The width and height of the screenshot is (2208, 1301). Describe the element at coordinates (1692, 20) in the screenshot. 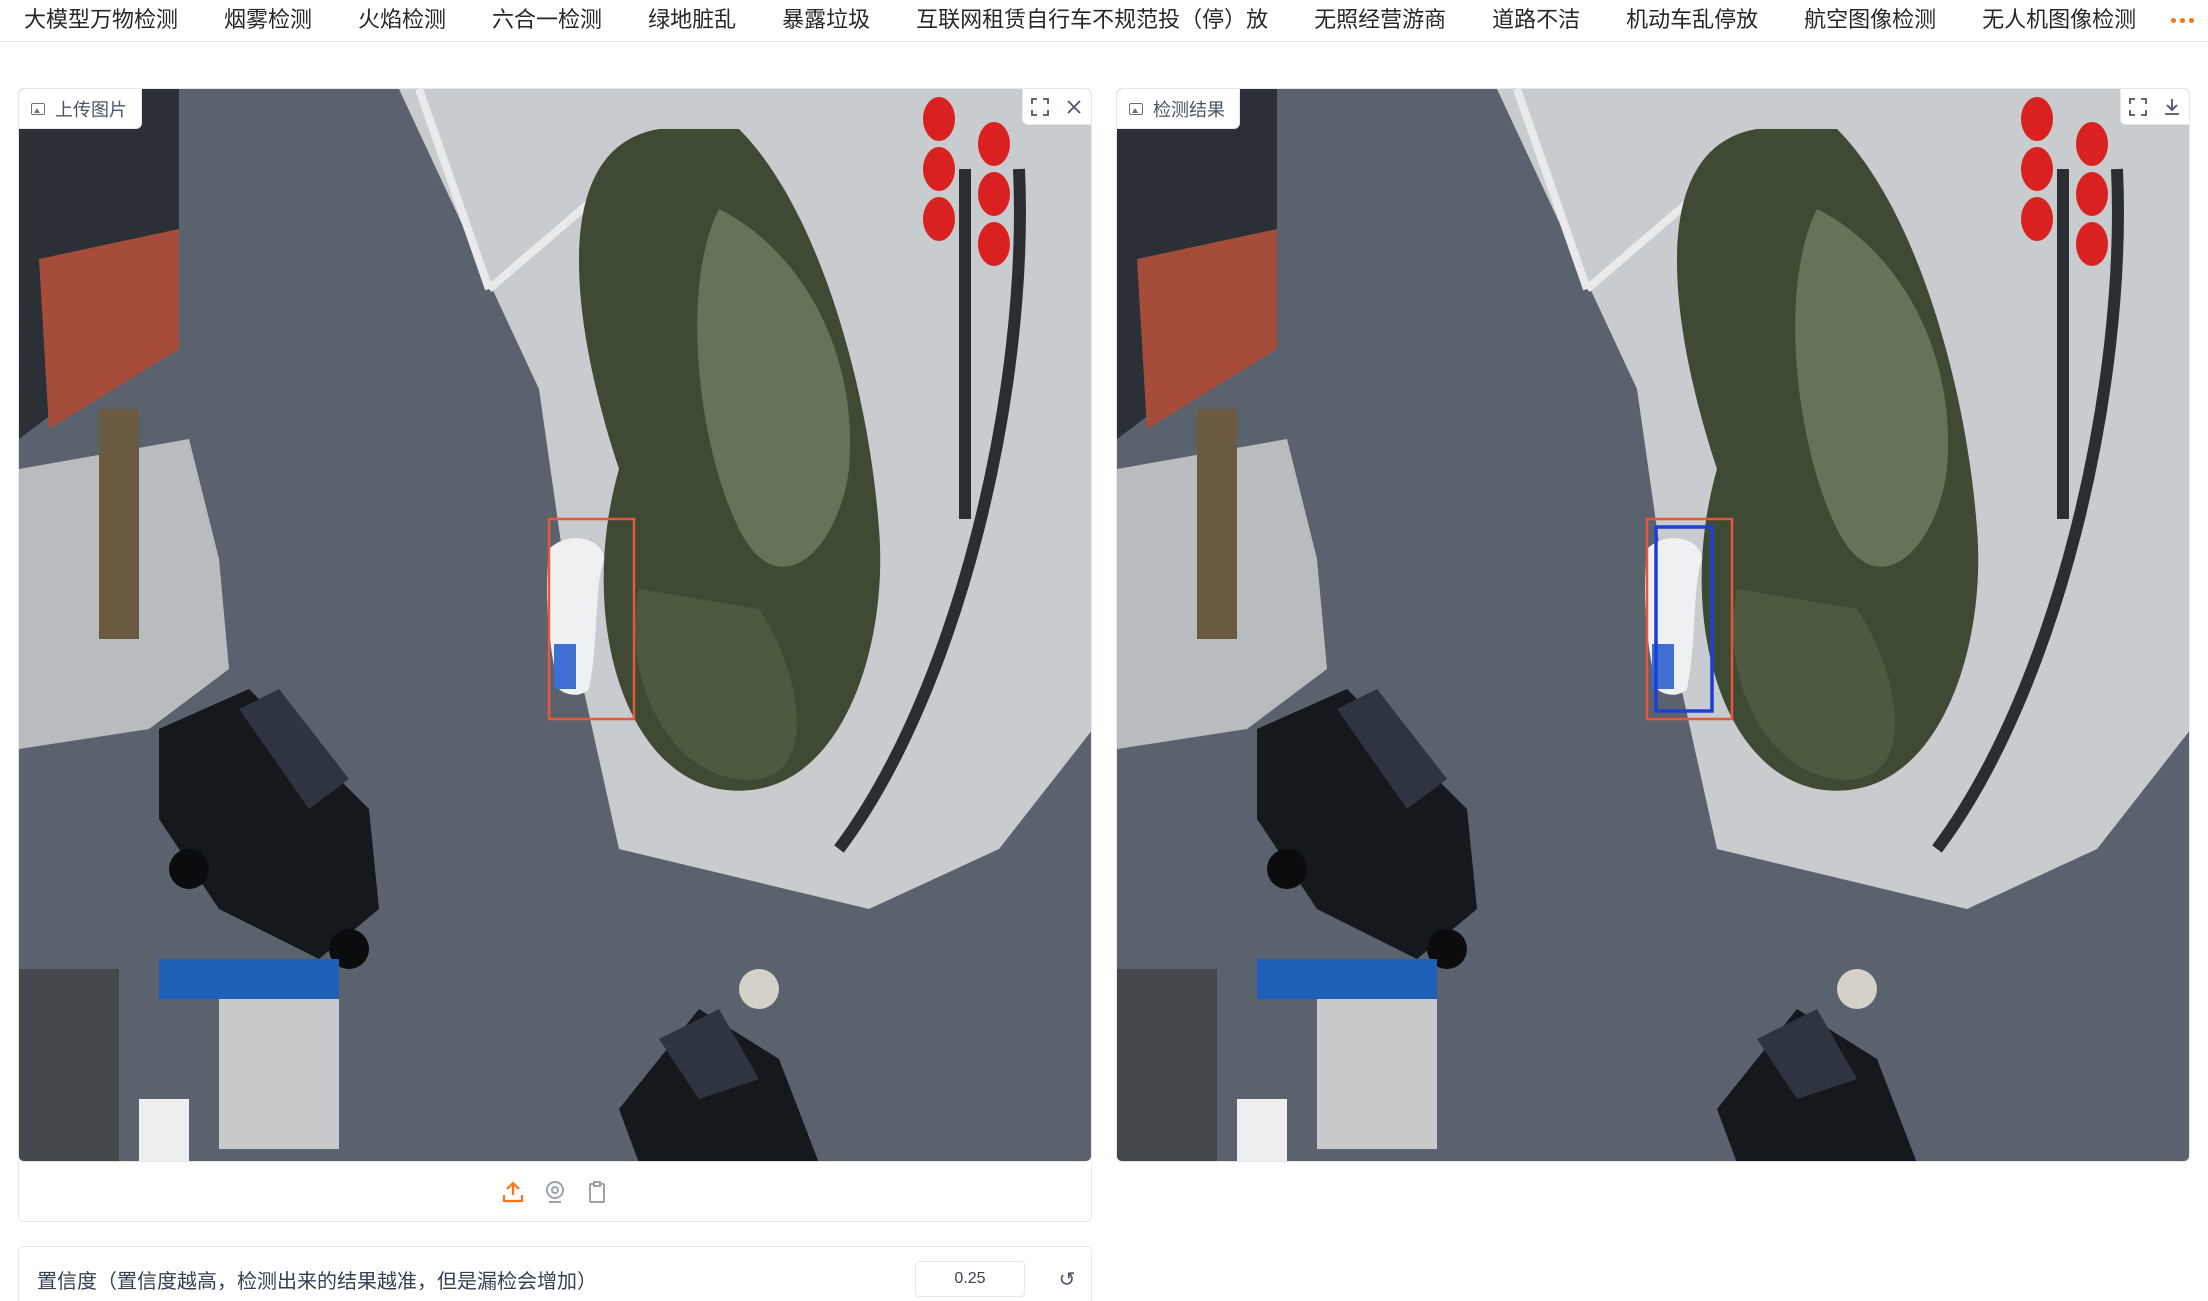

I see `tab-vehicle-parking: 机动车乱停放` at that location.